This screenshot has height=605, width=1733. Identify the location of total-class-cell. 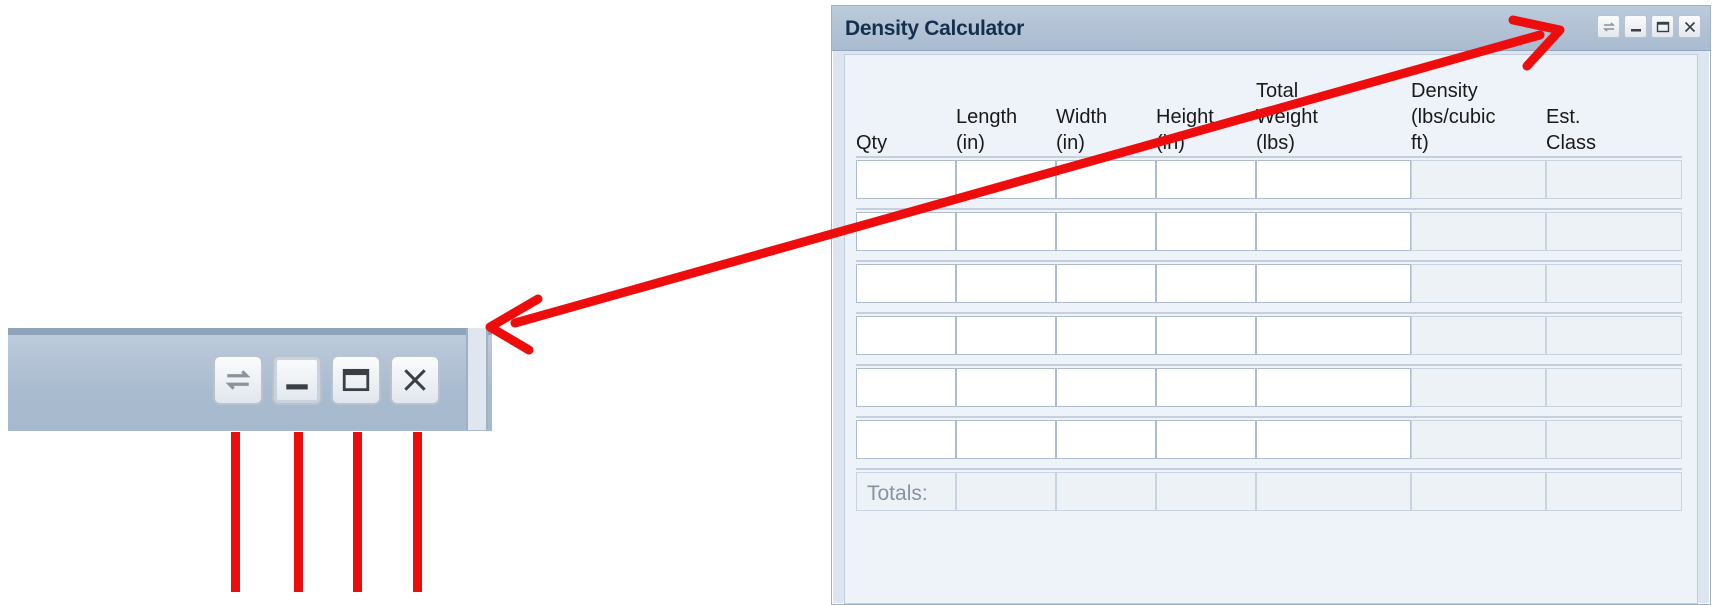
(1614, 491).